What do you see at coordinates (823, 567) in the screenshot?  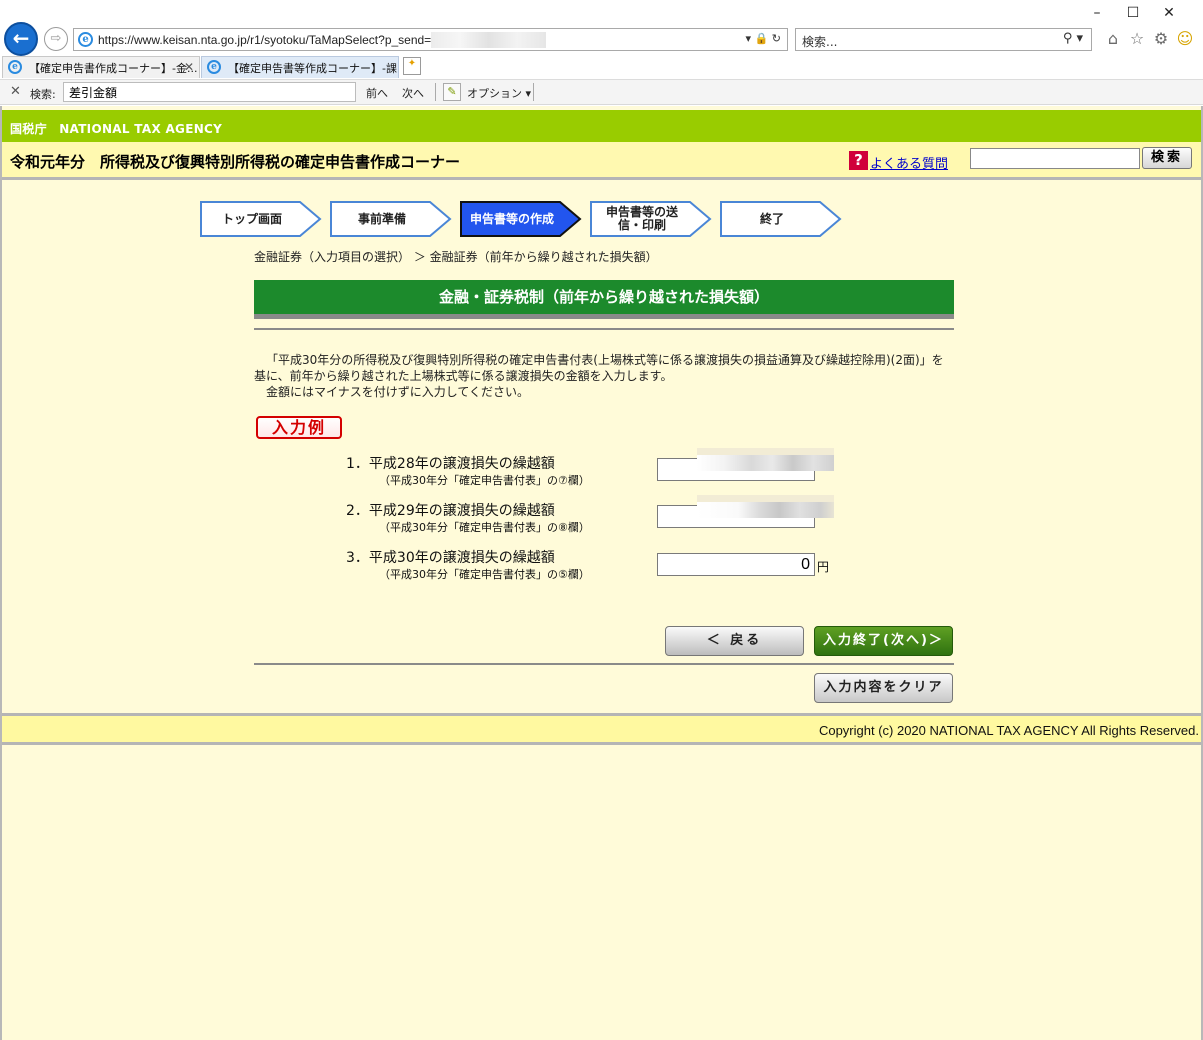 I see `item-3-unit: 円` at bounding box center [823, 567].